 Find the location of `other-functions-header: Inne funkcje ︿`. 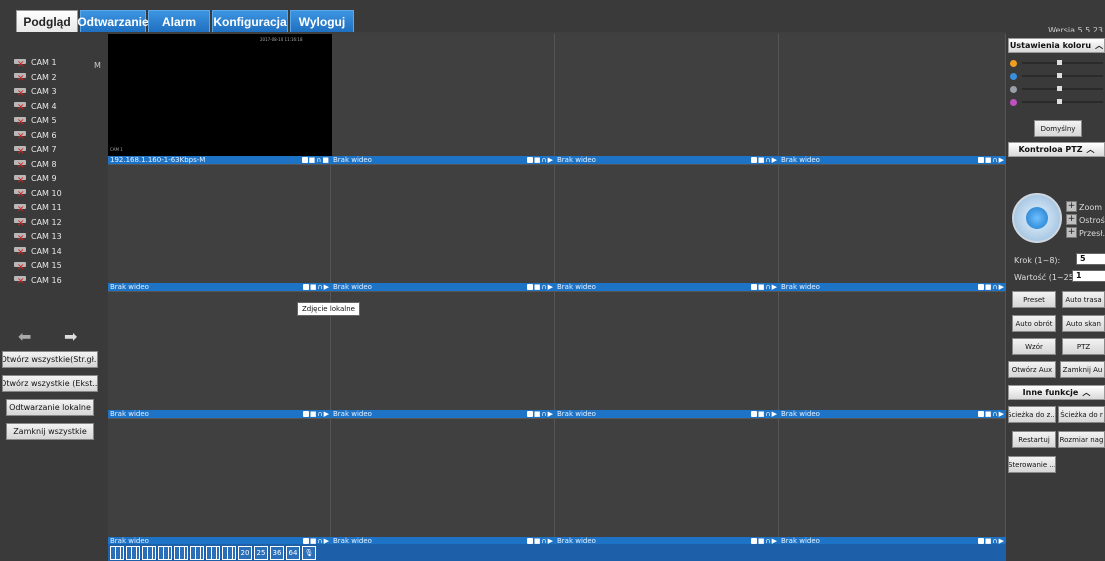

other-functions-header: Inne funkcje ︿ is located at coordinates (1056, 392).